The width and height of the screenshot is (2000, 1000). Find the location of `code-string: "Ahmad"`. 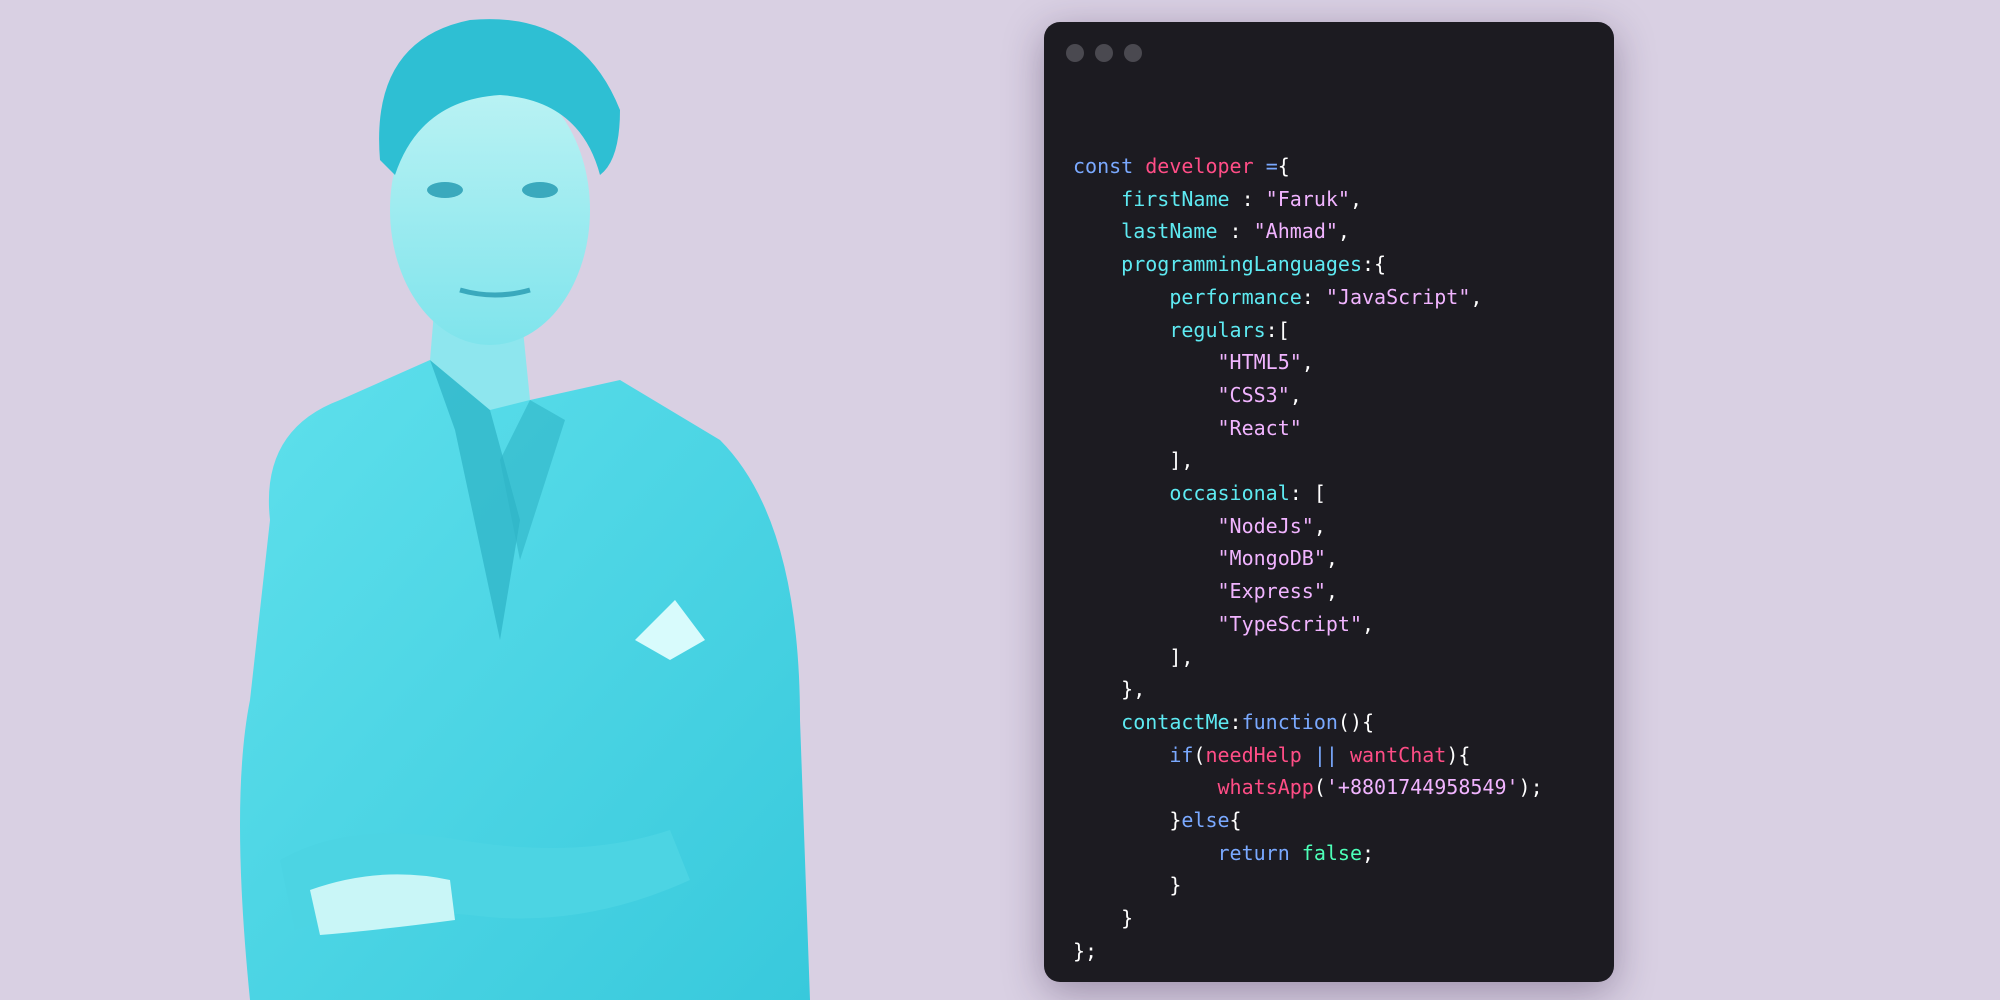

code-string: "Ahmad" is located at coordinates (1295, 231).